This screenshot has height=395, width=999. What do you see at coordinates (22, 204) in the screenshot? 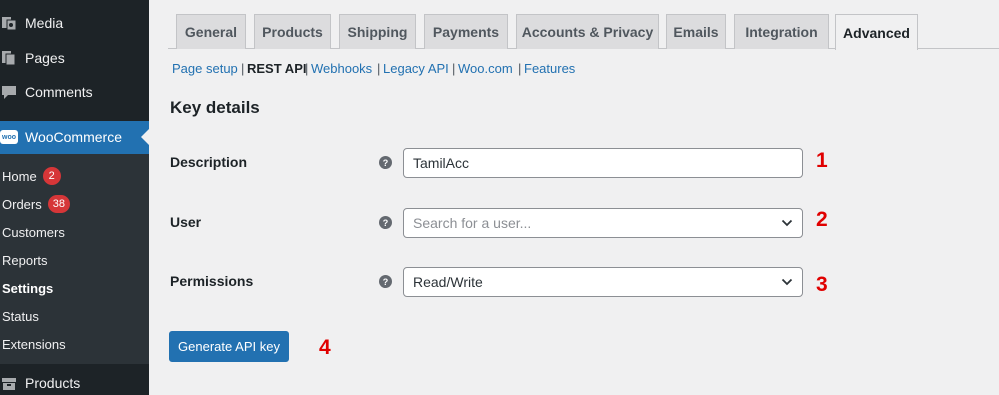
I see `submenu-item-label: Orders` at bounding box center [22, 204].